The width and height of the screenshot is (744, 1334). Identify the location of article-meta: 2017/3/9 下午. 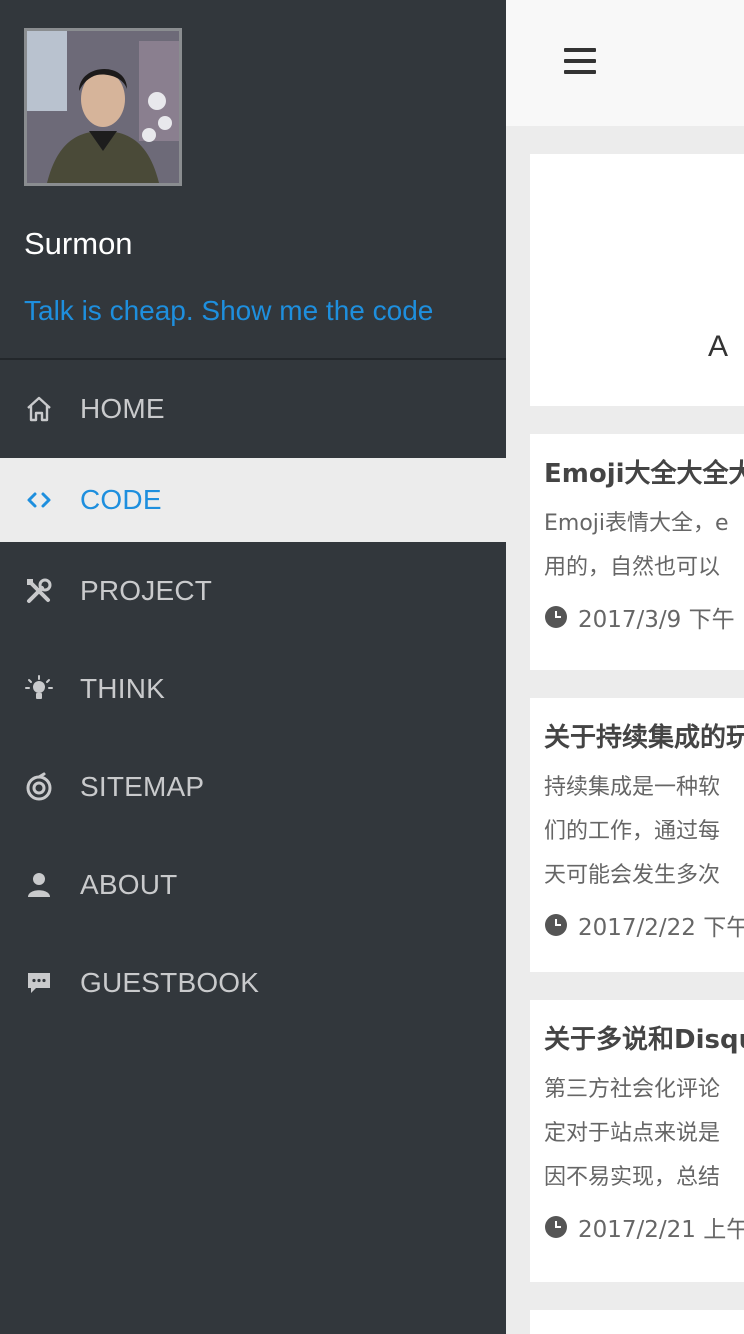
(644, 617).